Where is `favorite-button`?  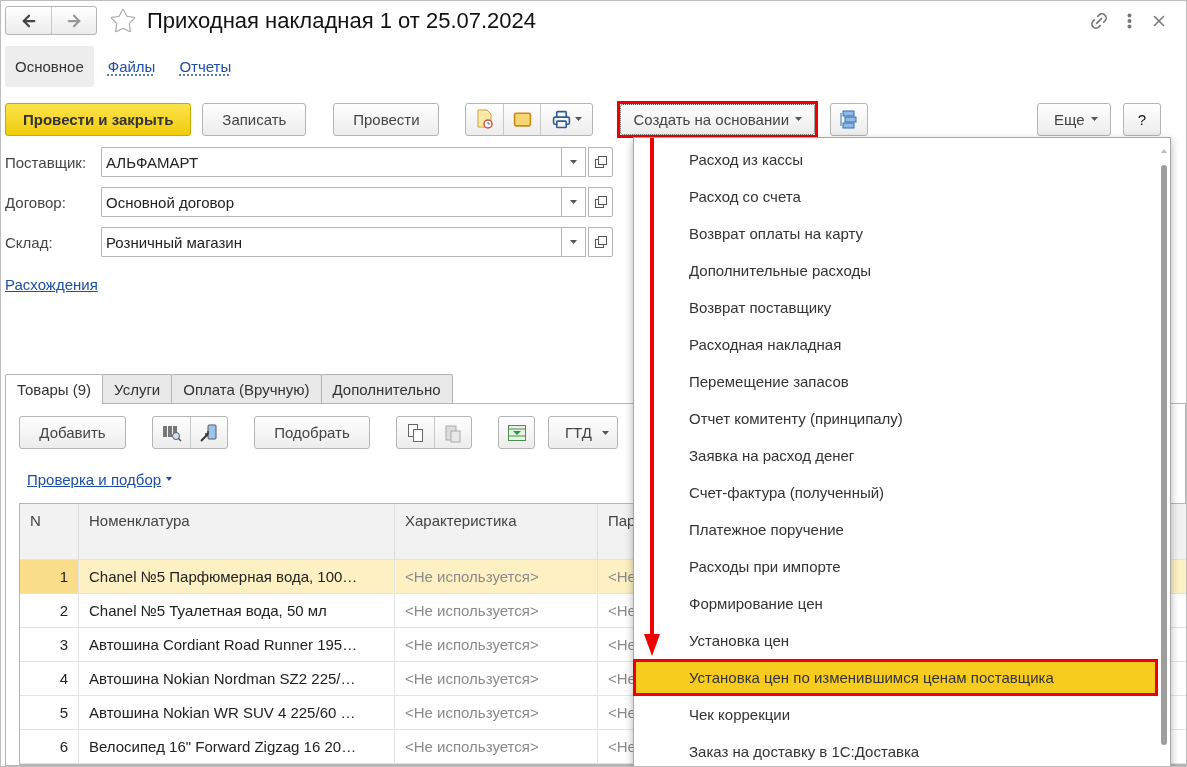
favorite-button is located at coordinates (123, 20).